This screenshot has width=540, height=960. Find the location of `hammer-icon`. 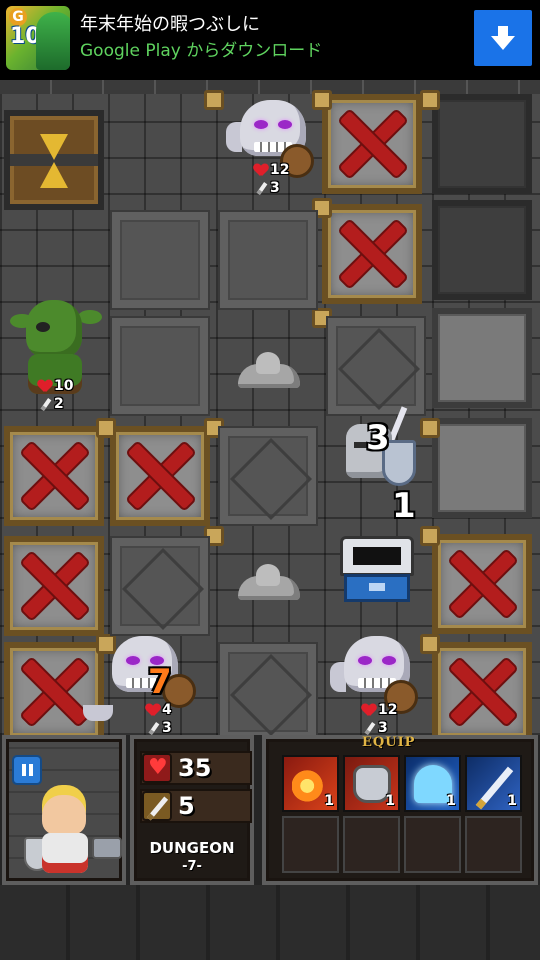

hammer-icon is located at coordinates (107, 848).